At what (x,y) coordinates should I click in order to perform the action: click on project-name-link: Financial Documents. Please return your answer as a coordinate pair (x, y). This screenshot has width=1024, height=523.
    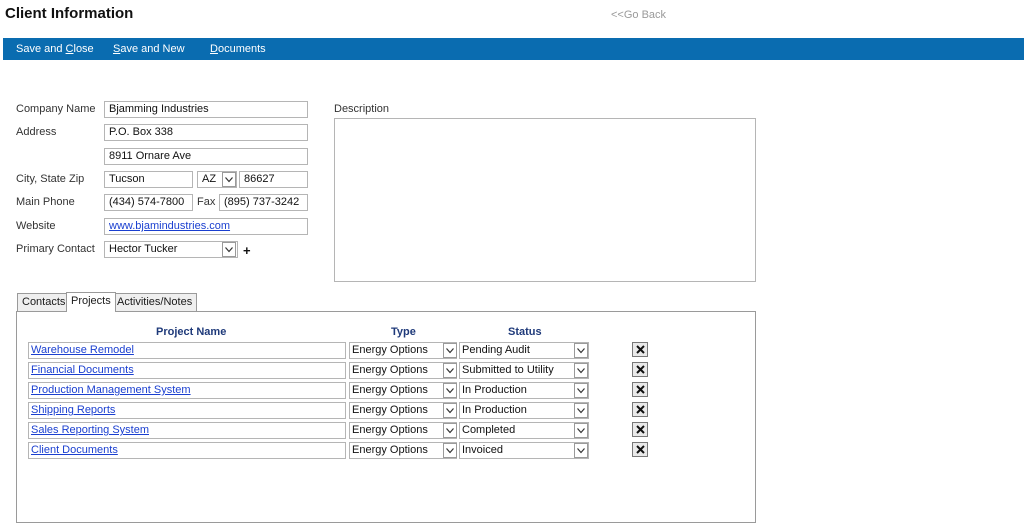
    Looking at the image, I should click on (187, 370).